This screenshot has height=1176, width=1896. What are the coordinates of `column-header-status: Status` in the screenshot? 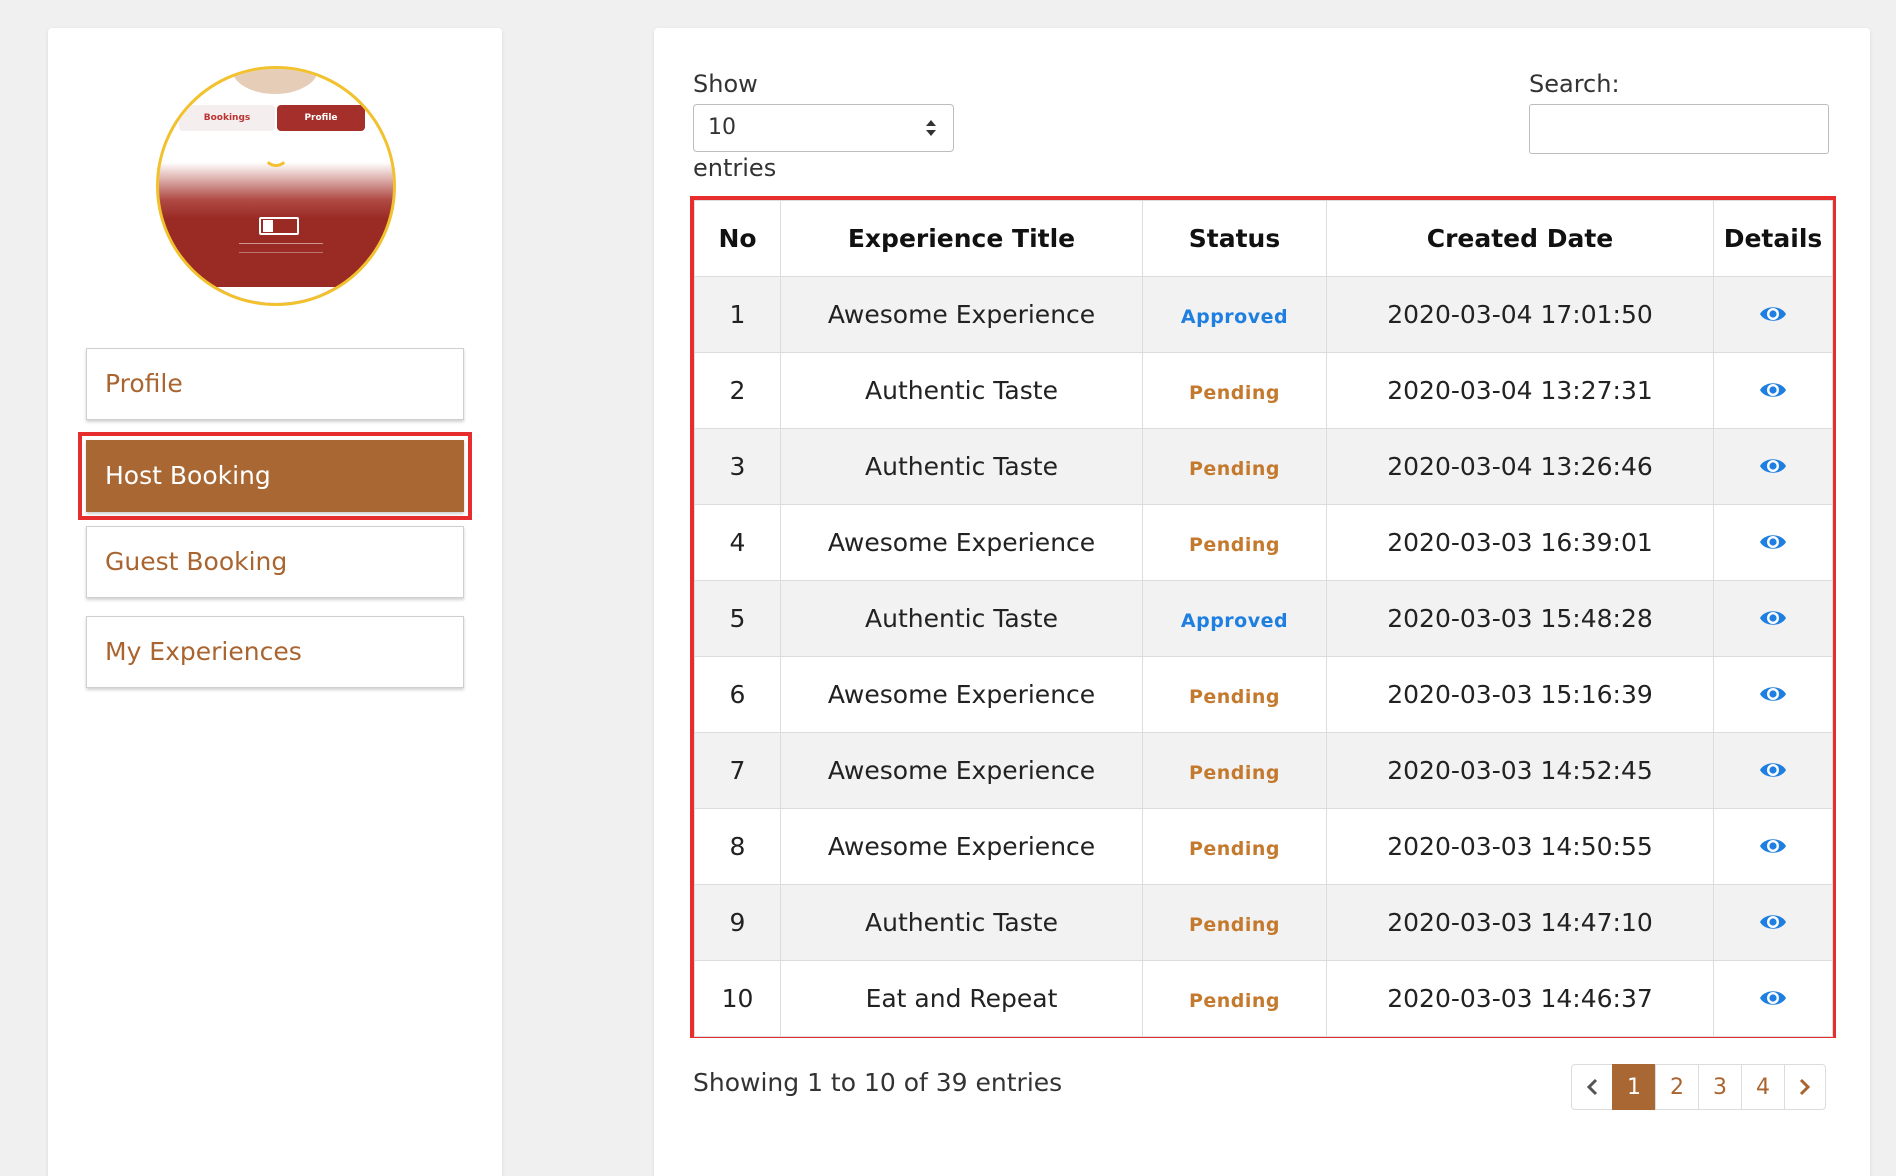 It's located at (1234, 238).